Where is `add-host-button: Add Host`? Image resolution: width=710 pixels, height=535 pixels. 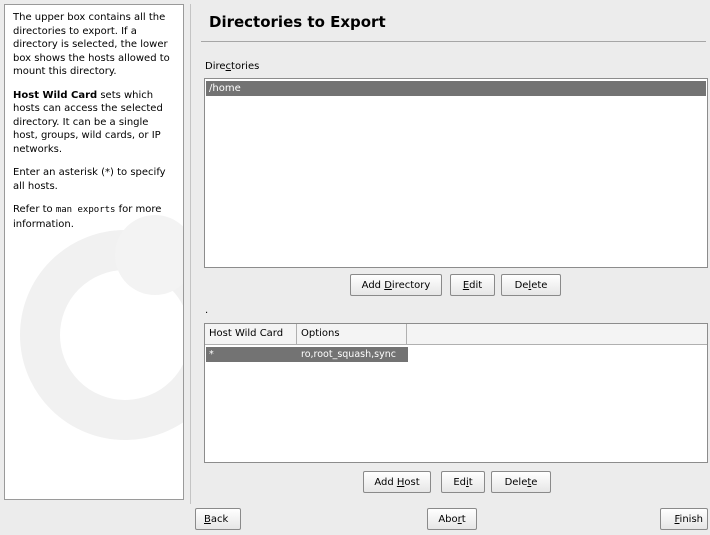
add-host-button: Add Host is located at coordinates (397, 482).